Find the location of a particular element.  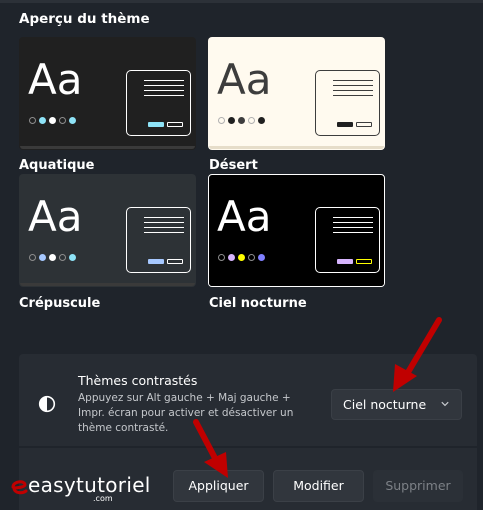

theme-label-aquatique: Aquatique is located at coordinates (57, 165).